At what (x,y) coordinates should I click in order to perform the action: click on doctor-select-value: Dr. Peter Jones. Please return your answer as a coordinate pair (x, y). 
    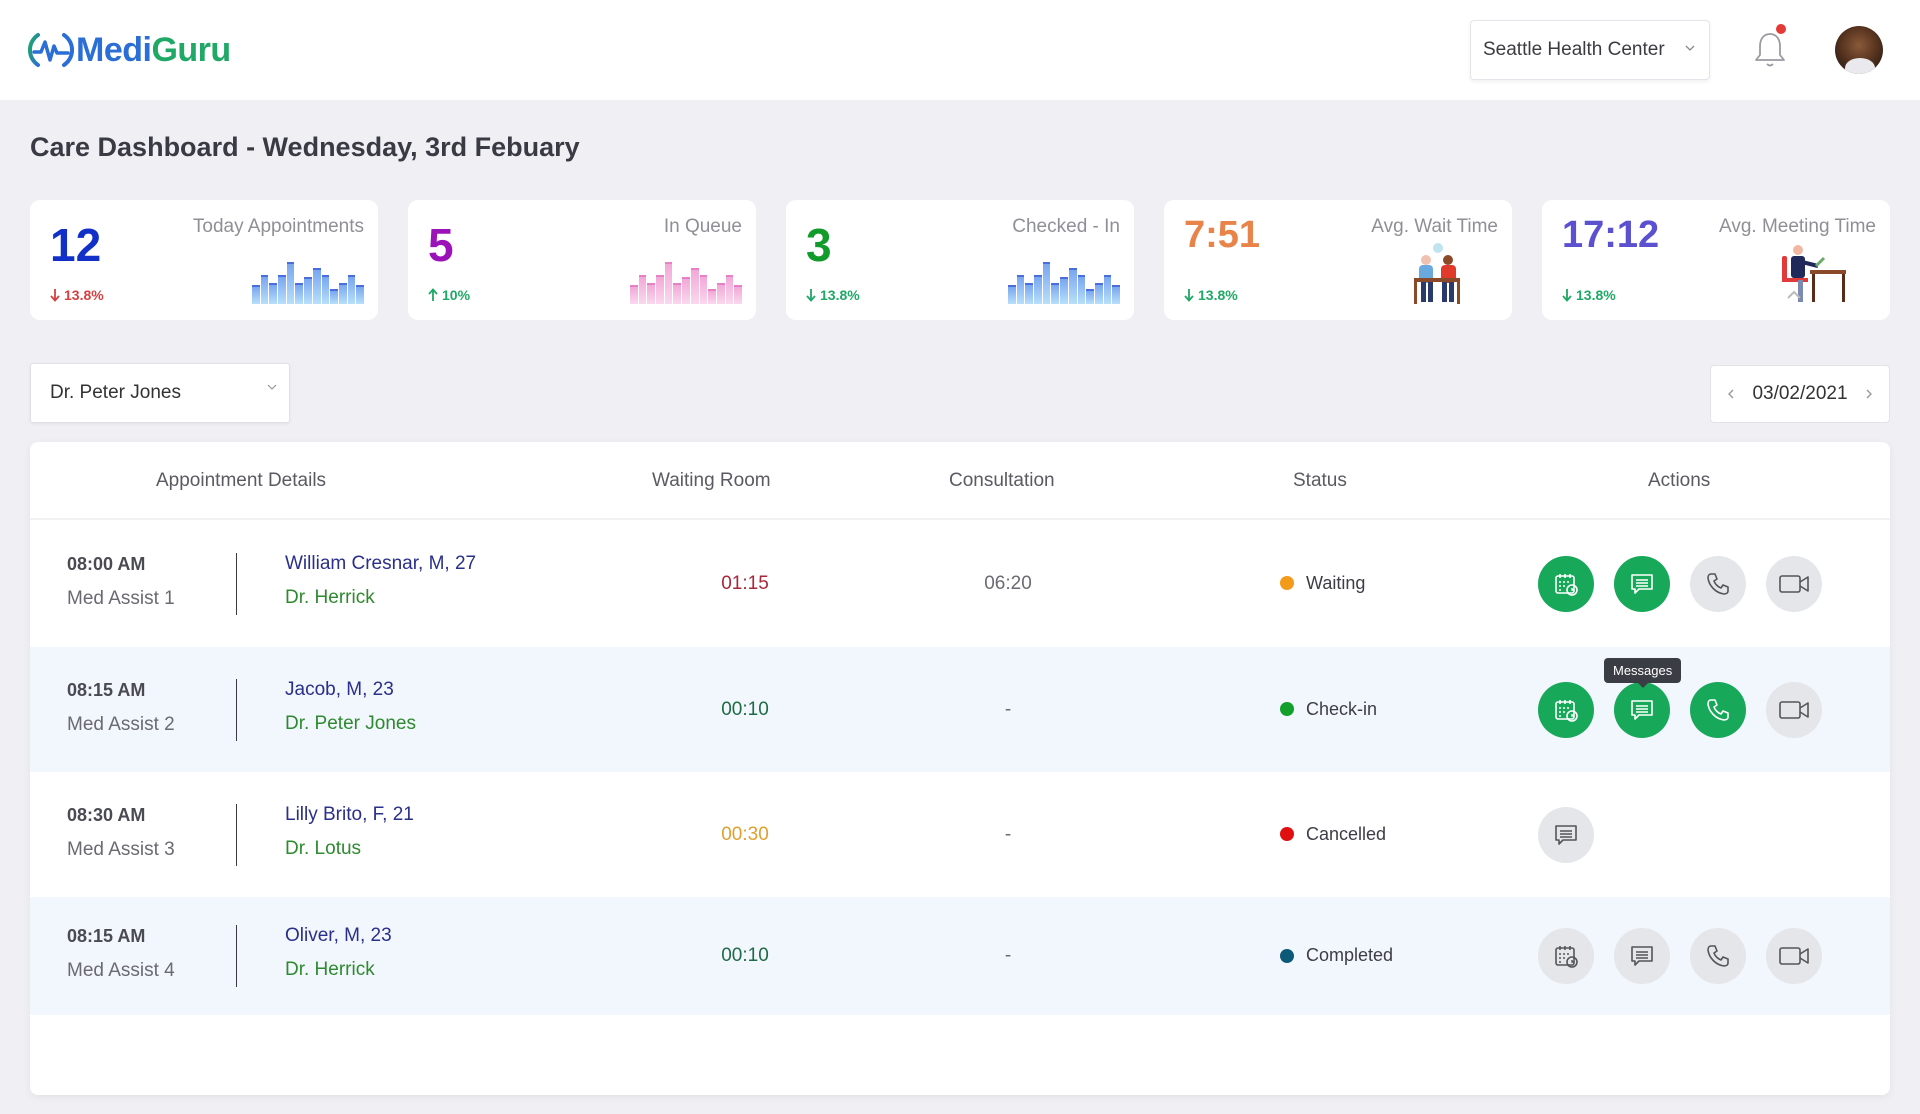
    Looking at the image, I should click on (115, 392).